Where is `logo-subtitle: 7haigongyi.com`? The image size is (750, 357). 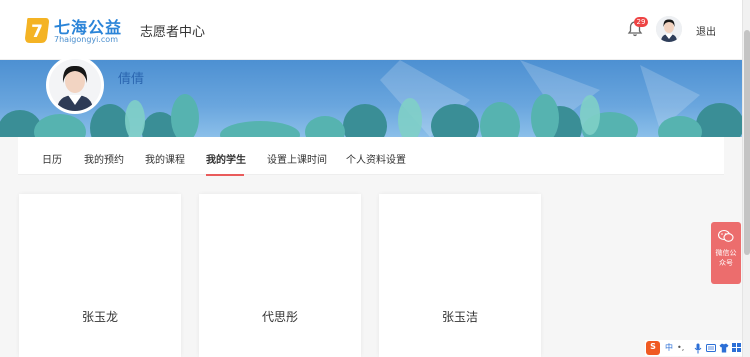
logo-subtitle: 7haigongyi.com is located at coordinates (86, 39).